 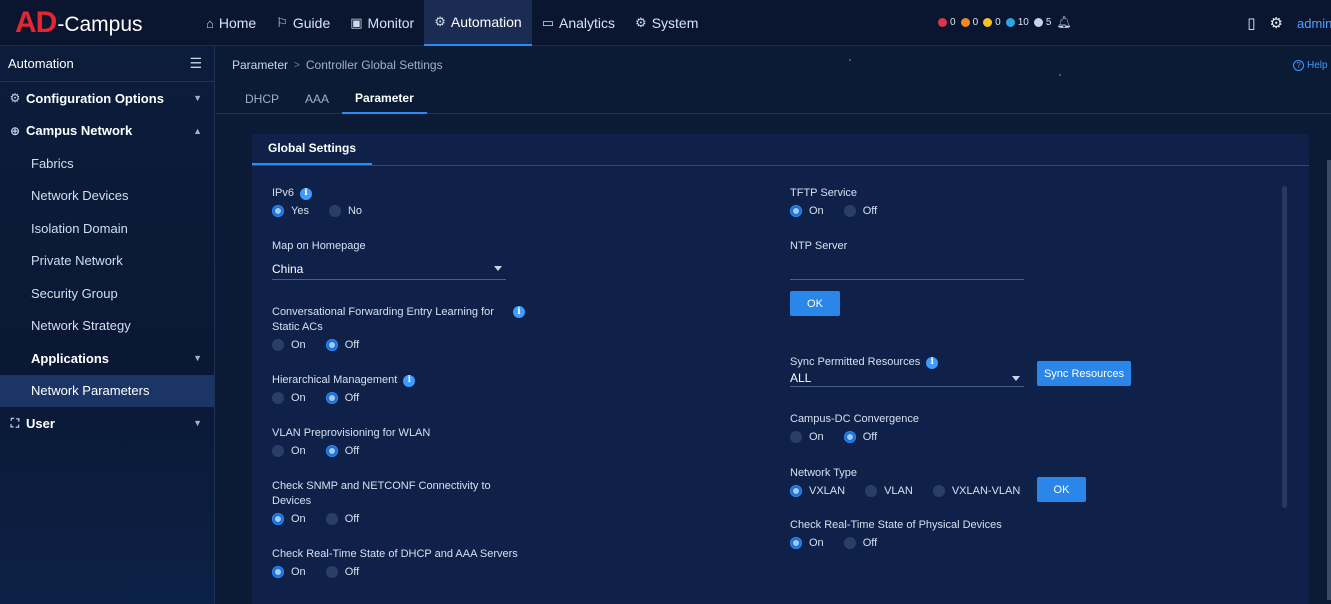 I want to click on sidebar-item-configuration-options: ⚙ Configuration Options ▼, so click(x=107, y=98).